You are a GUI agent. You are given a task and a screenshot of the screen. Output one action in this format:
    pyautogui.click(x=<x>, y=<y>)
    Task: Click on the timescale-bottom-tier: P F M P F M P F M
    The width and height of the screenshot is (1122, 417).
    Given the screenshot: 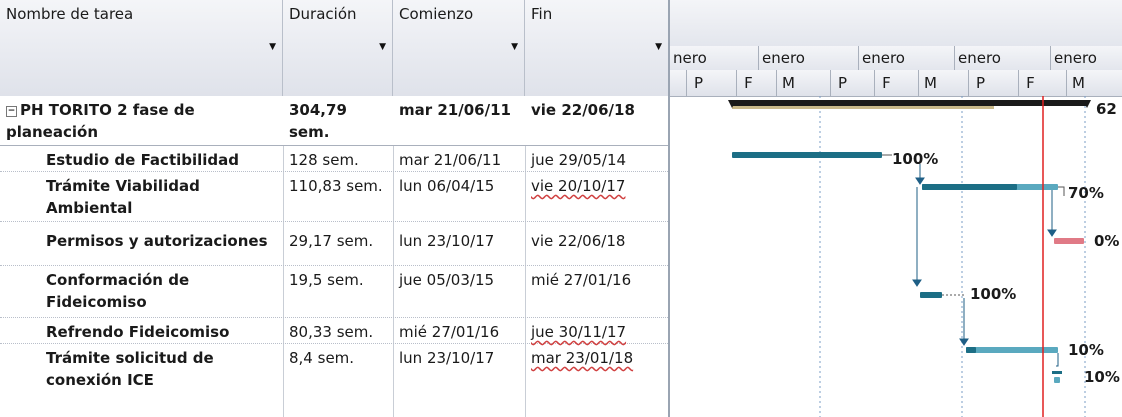 What is the action you would take?
    pyautogui.click(x=896, y=83)
    